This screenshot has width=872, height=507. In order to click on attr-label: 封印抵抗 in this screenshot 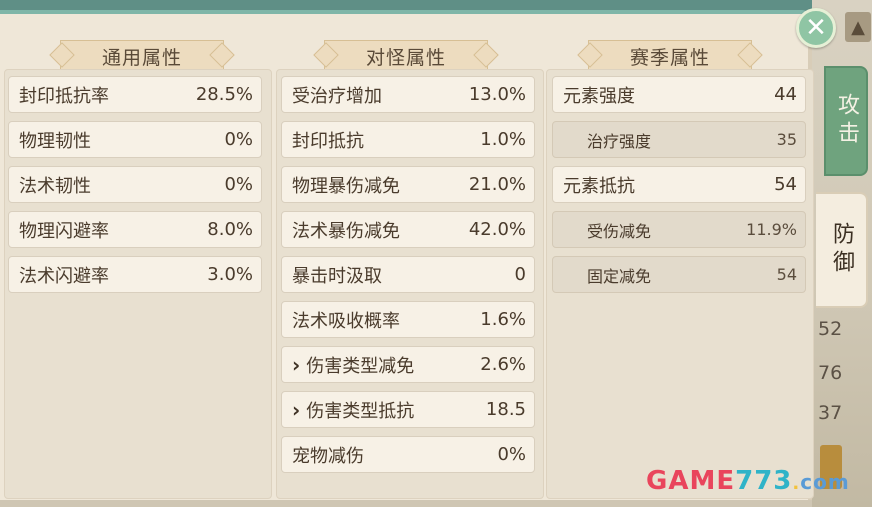, I will do `click(328, 141)`.